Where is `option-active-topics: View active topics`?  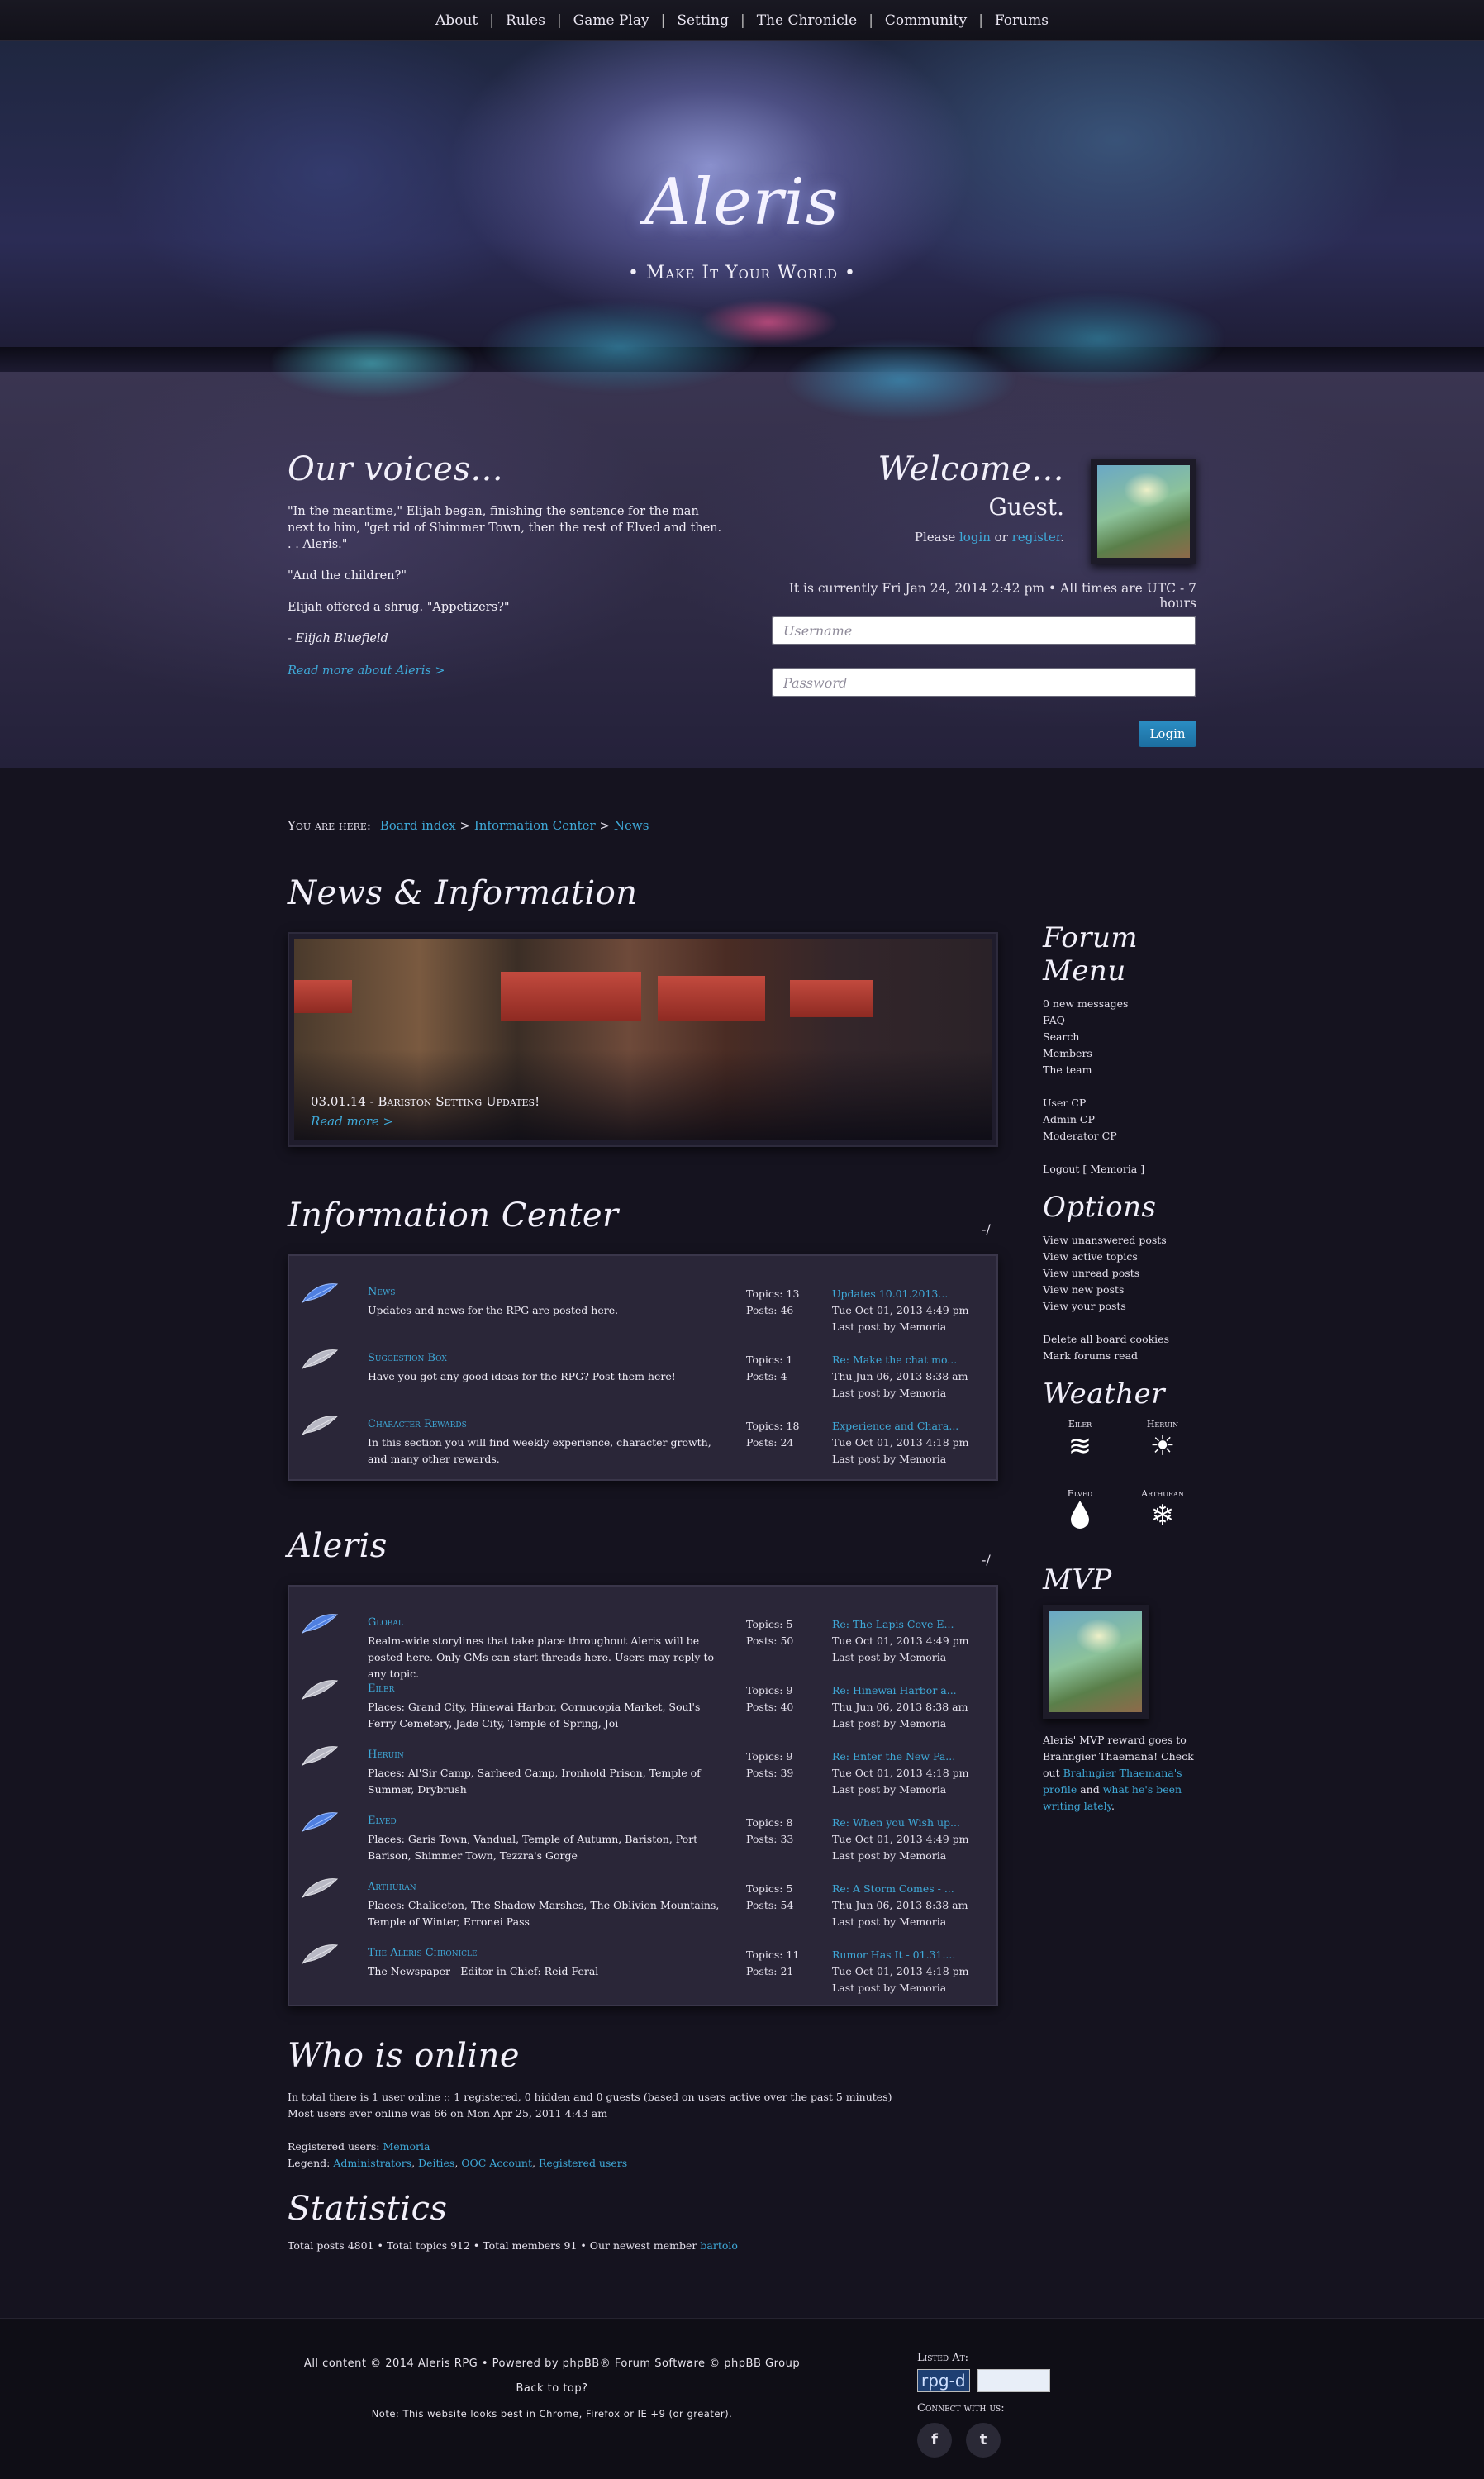 option-active-topics: View active topics is located at coordinates (1125, 1257).